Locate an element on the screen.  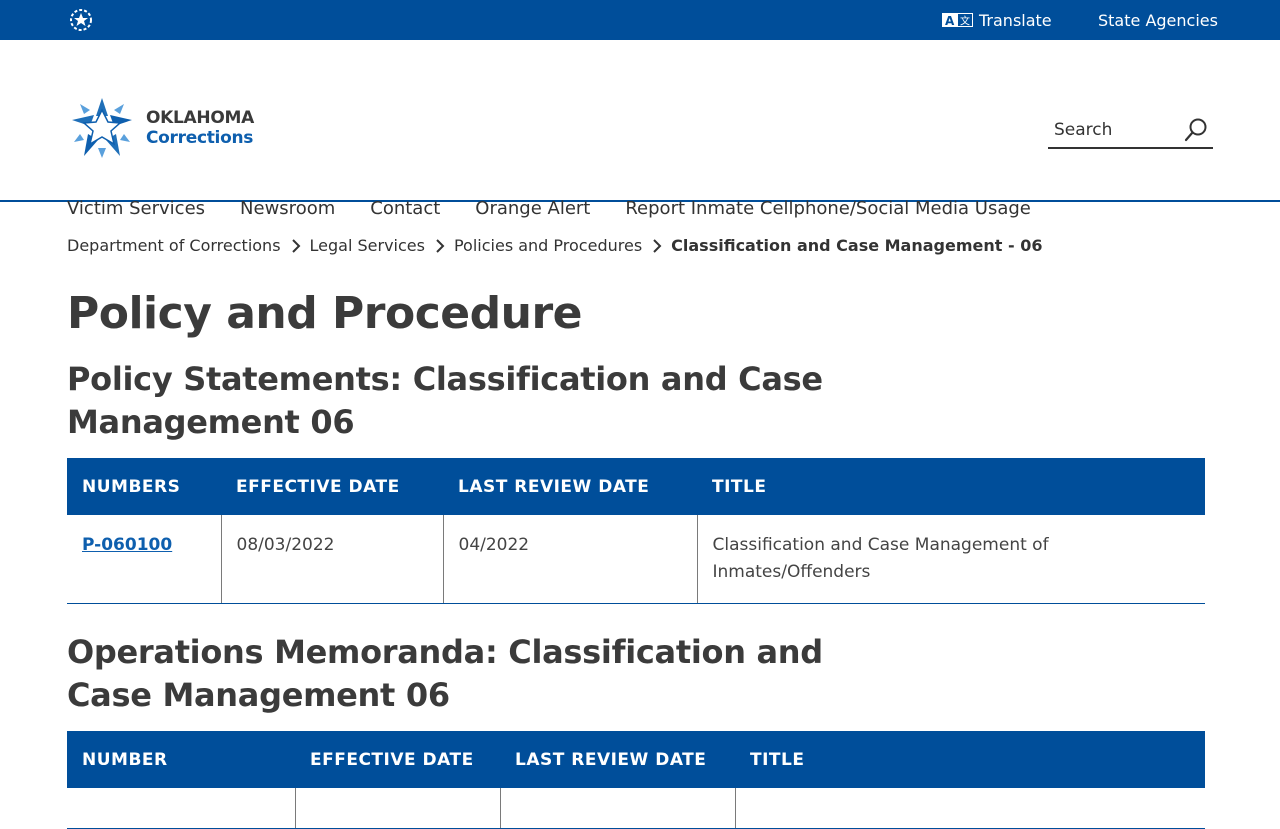
nav-item-newsroom: Newsroom is located at coordinates (287, 208).